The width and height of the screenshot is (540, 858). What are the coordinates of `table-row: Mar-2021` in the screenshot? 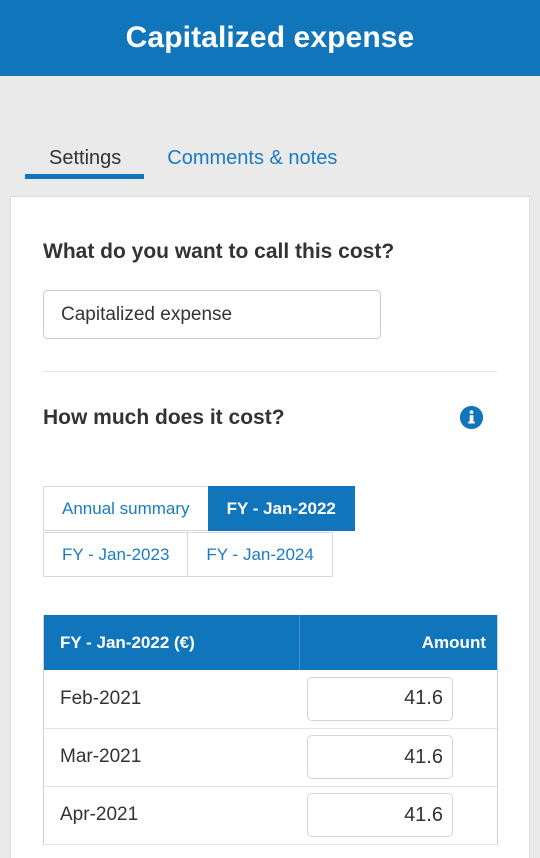 It's located at (270, 757).